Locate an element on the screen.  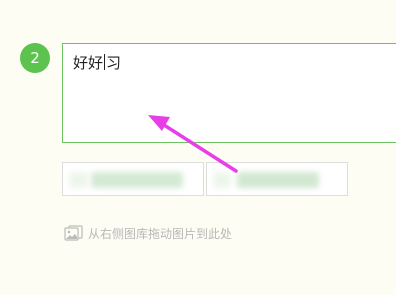
image-icon is located at coordinates (73, 233).